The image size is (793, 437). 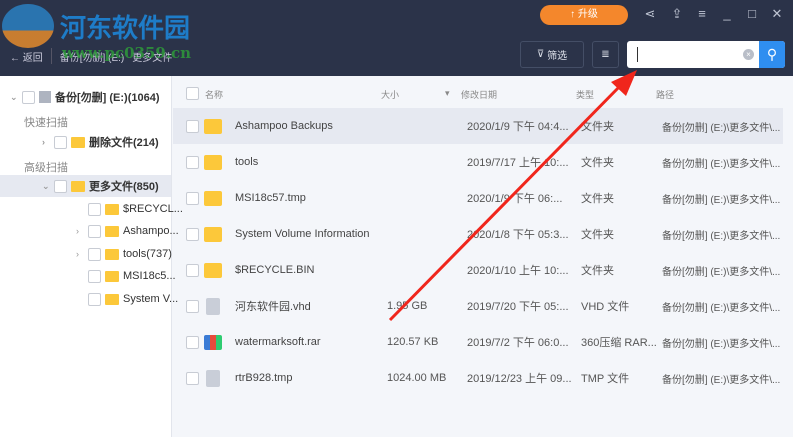 What do you see at coordinates (727, 13) in the screenshot?
I see `minimize-icon: _` at bounding box center [727, 13].